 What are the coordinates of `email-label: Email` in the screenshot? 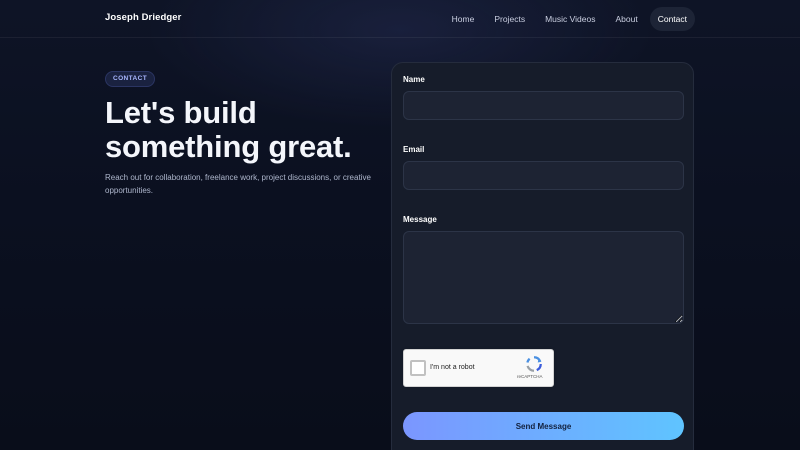 It's located at (414, 149).